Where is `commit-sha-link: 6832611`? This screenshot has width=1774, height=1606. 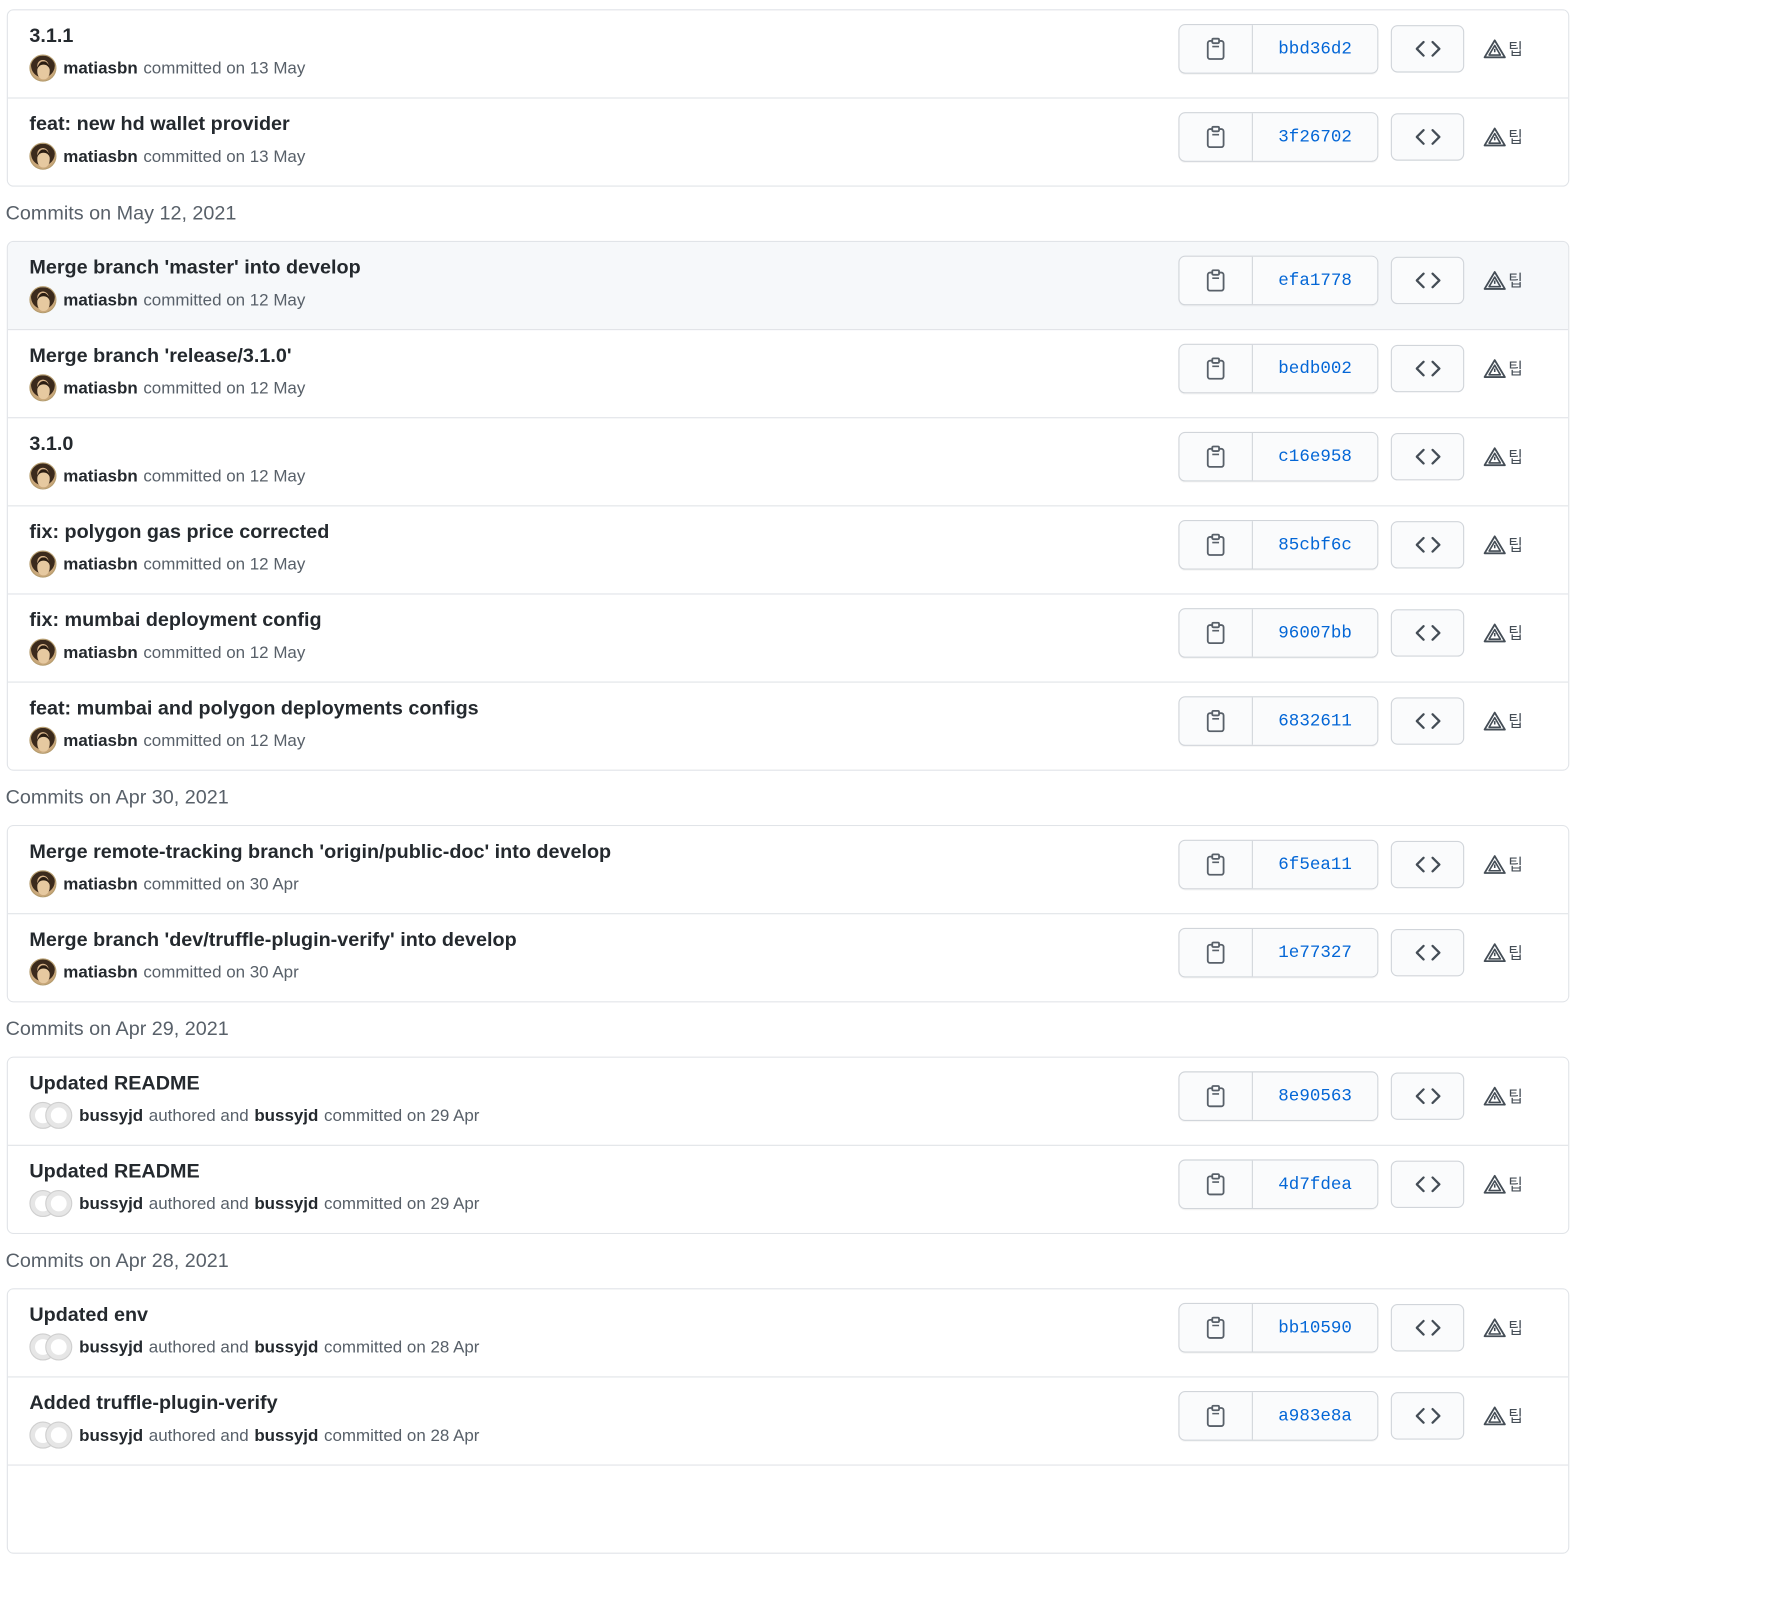
commit-sha-link: 6832611 is located at coordinates (1315, 721).